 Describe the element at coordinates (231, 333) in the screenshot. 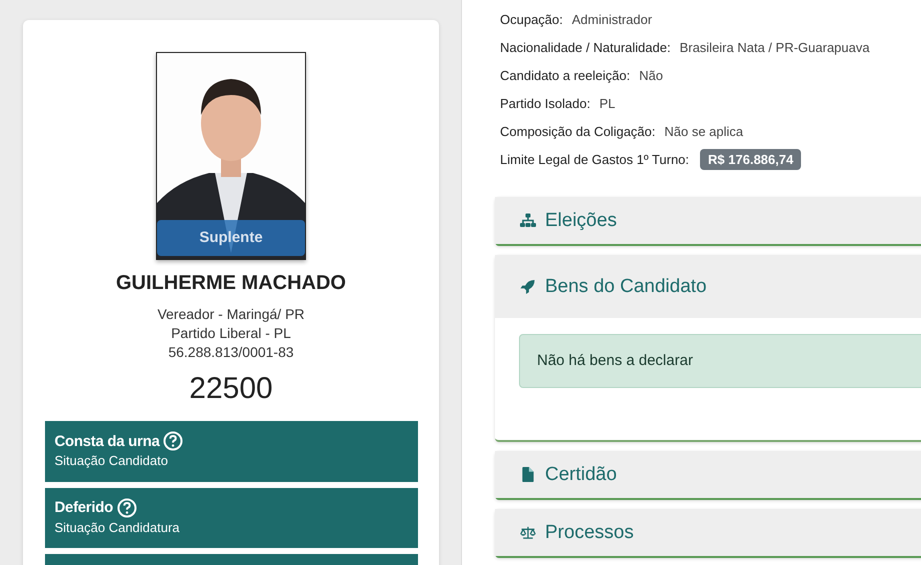

I see `candidate-info: Partido Liberal - PL` at that location.